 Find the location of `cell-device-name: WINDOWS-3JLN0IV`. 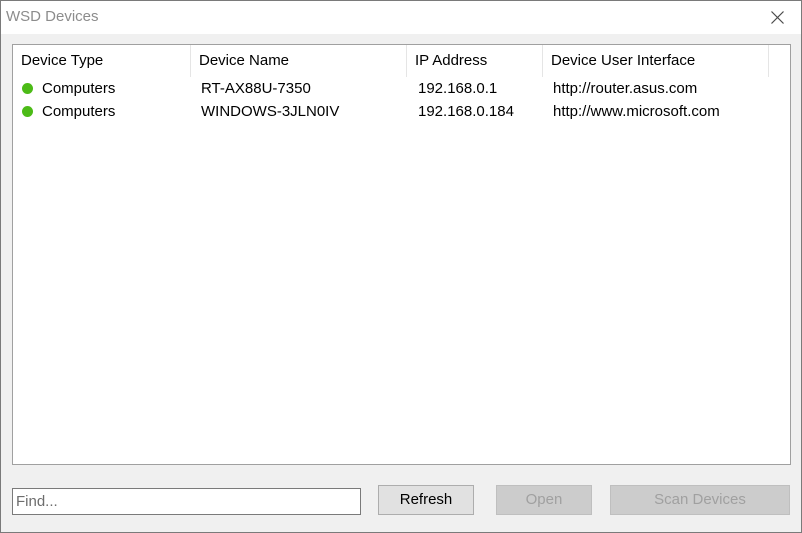

cell-device-name: WINDOWS-3JLN0IV is located at coordinates (270, 111).